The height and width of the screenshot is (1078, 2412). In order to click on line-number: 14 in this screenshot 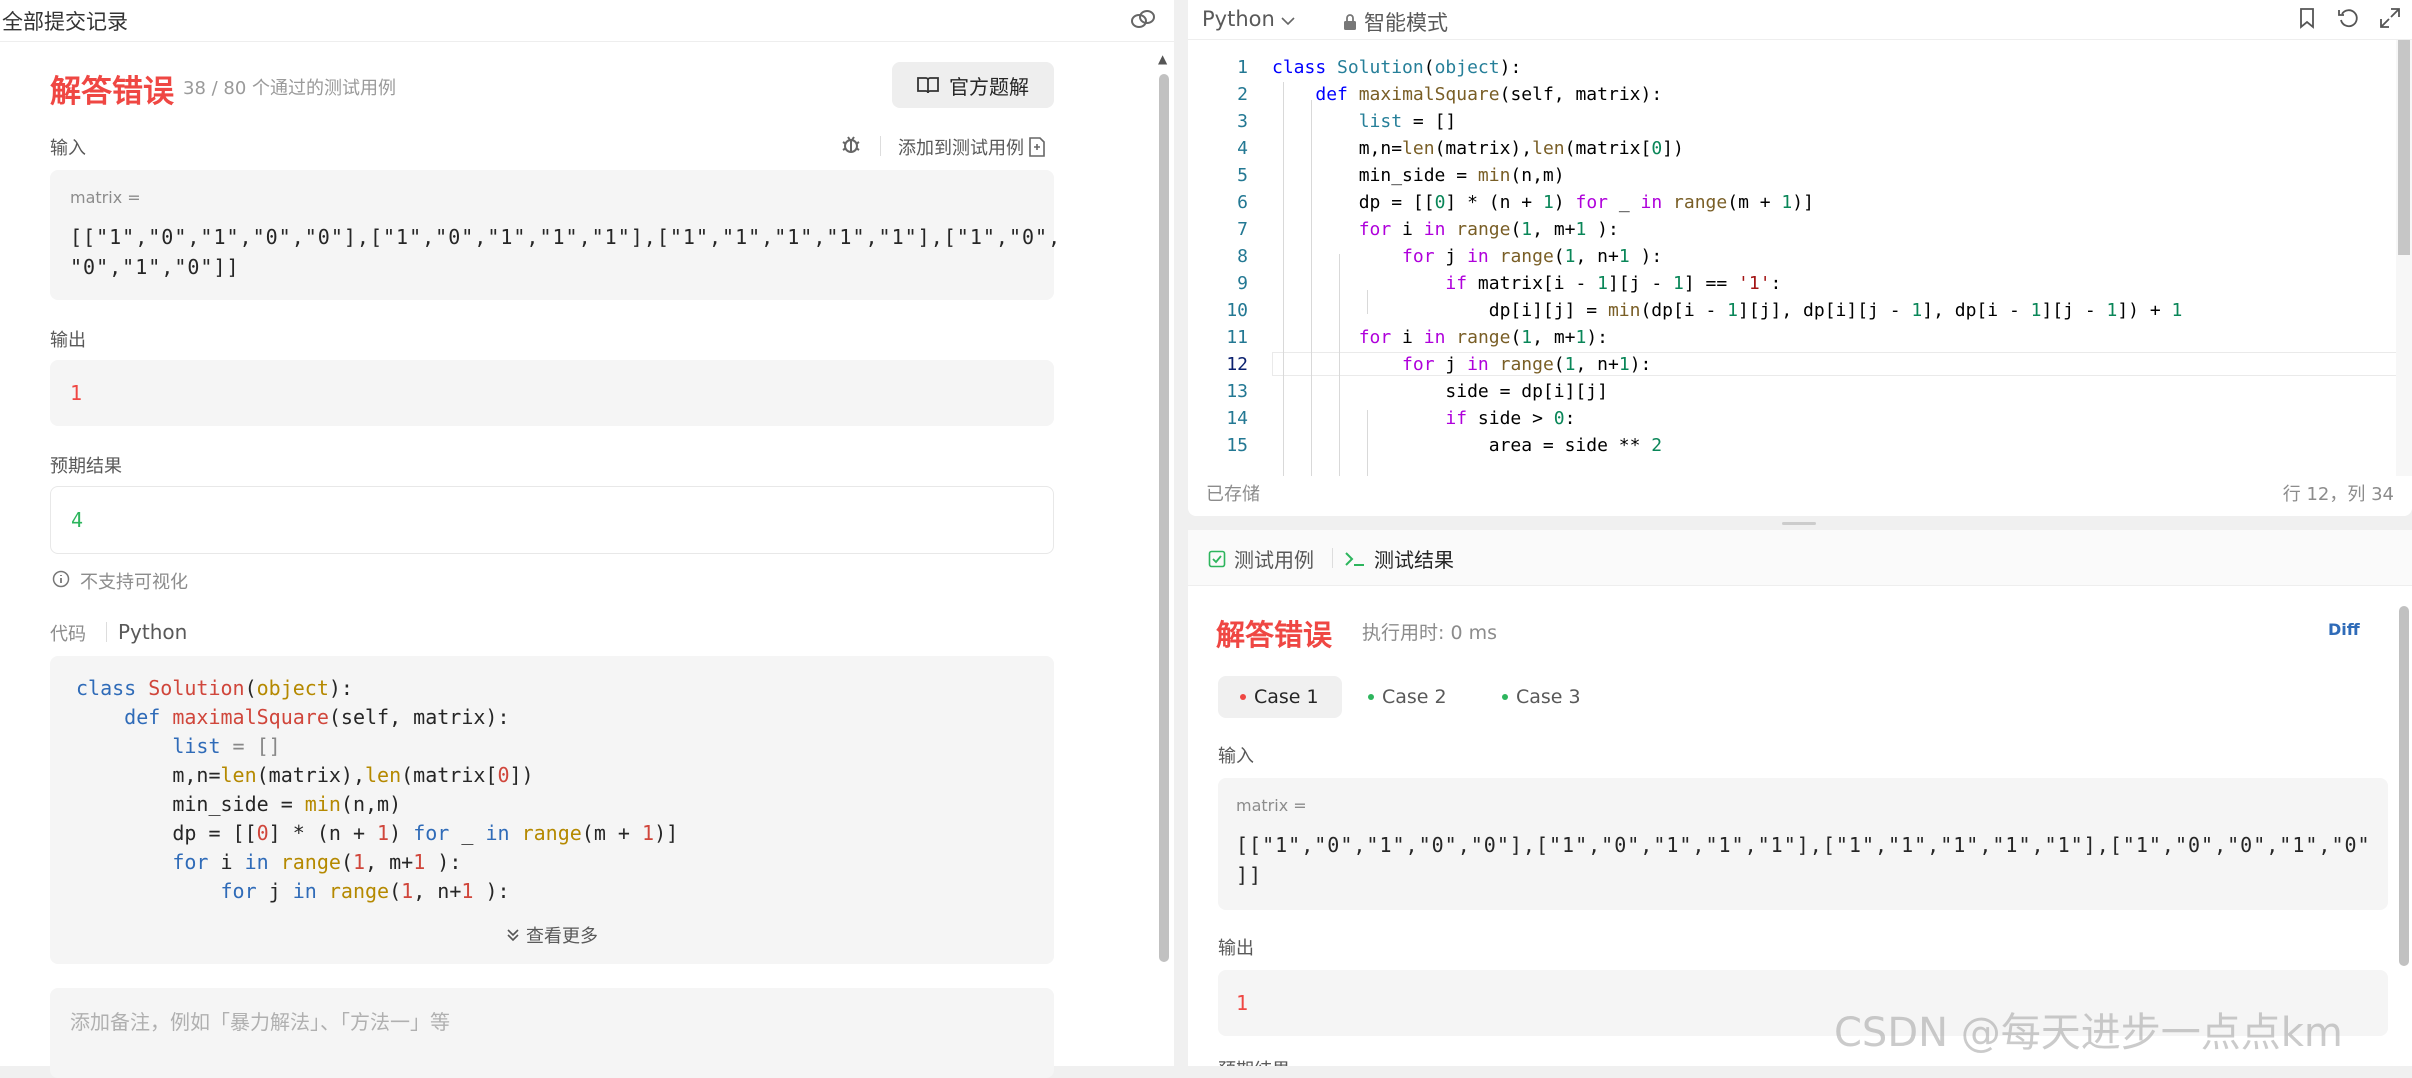, I will do `click(1237, 418)`.